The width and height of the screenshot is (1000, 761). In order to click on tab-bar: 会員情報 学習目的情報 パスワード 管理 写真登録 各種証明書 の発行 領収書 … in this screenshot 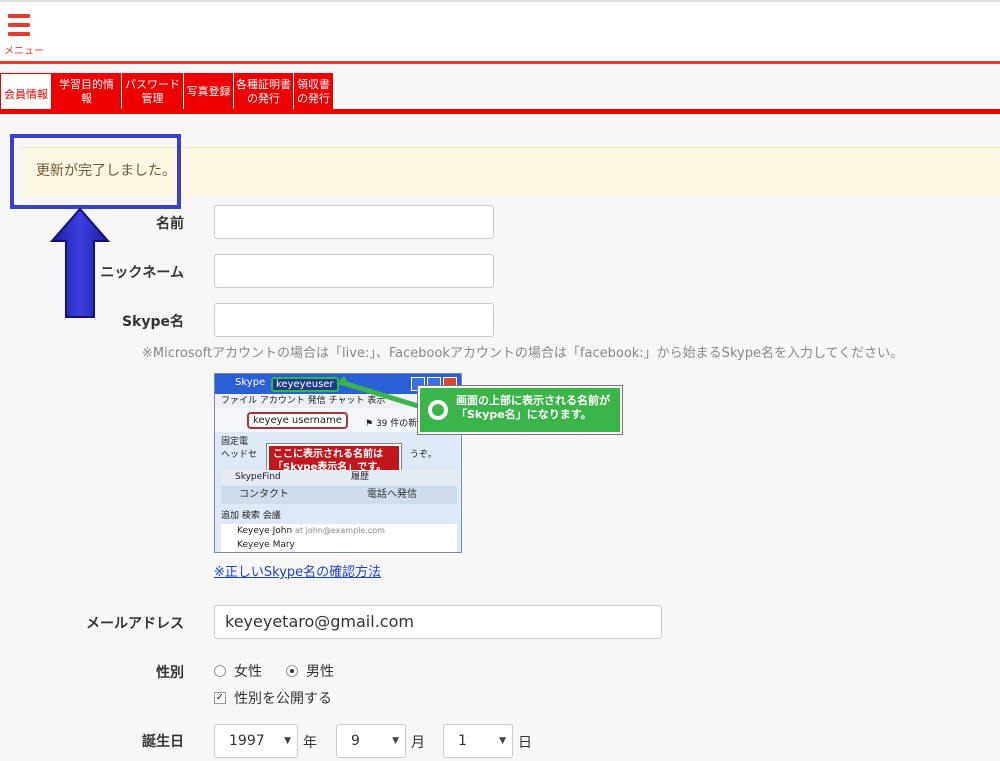, I will do `click(500, 93)`.